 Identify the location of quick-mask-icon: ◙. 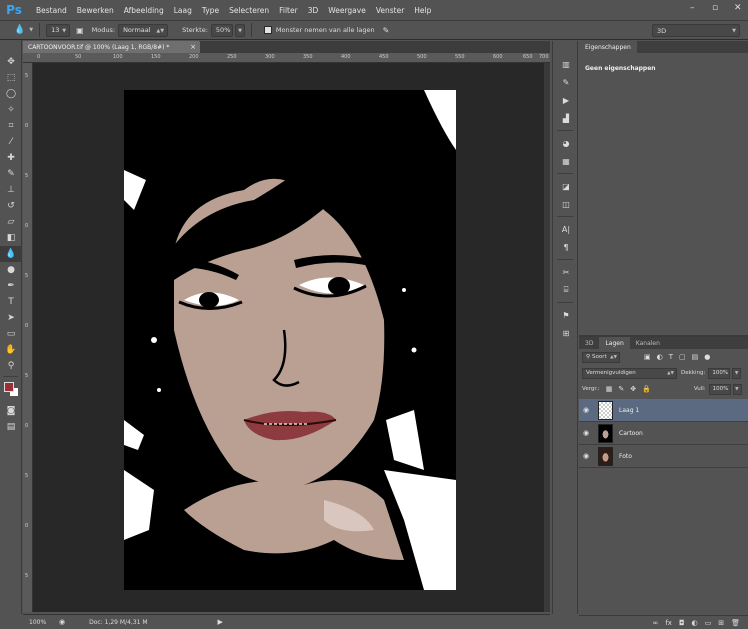
(11, 411).